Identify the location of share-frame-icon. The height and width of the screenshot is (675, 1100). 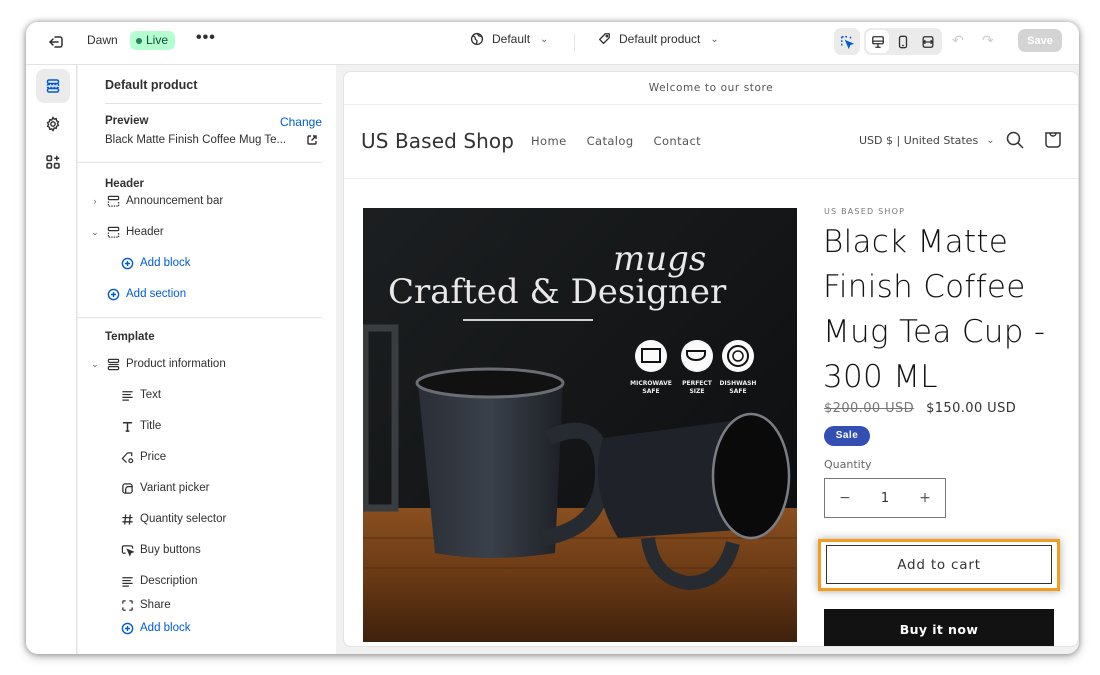
(127, 605).